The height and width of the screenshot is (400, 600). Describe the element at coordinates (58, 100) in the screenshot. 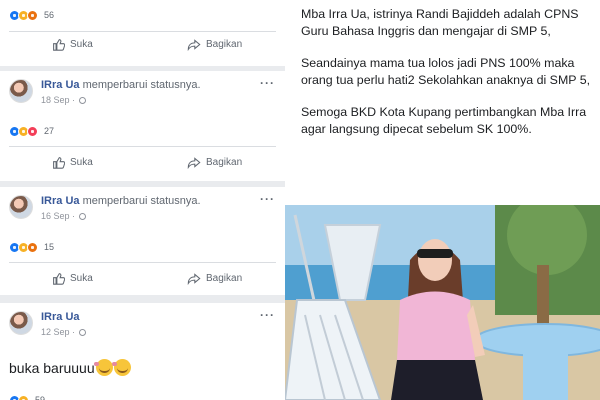

I see `post-time: 18 Sep ·` at that location.